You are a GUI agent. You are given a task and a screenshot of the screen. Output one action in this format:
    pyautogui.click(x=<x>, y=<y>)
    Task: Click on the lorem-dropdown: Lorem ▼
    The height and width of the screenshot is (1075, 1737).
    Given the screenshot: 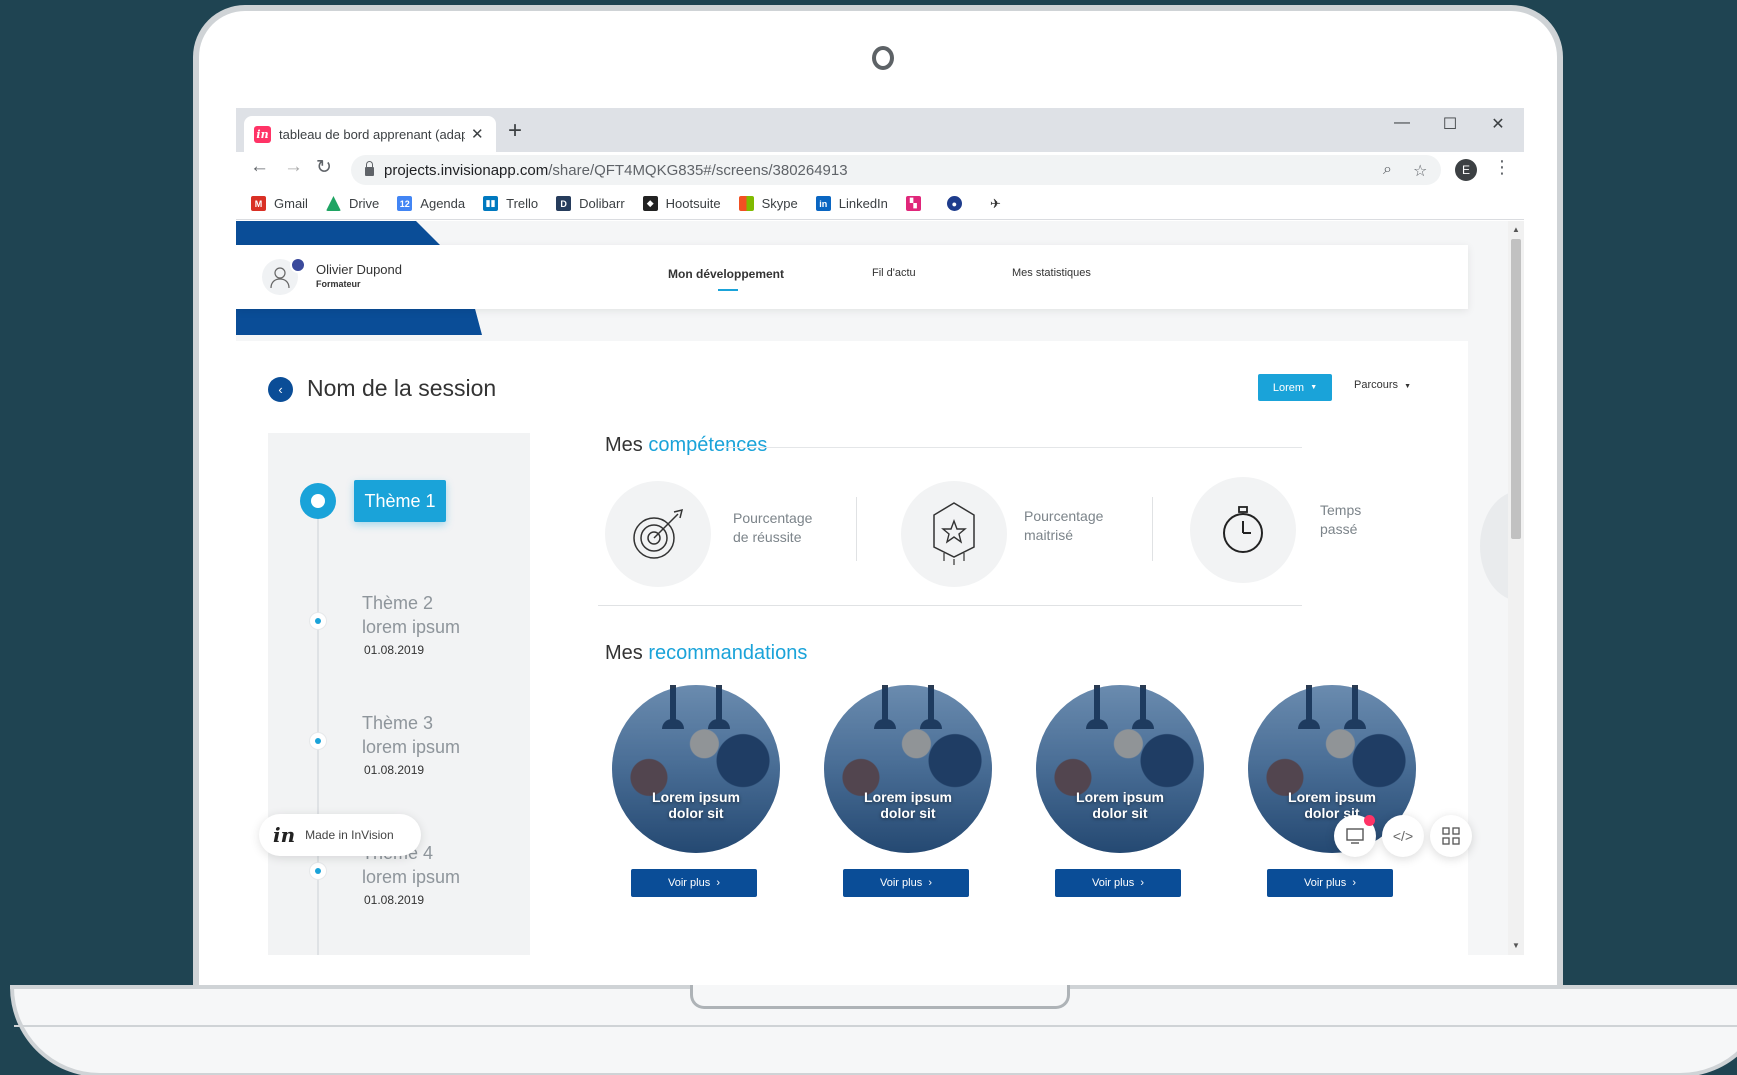 What is the action you would take?
    pyautogui.click(x=1295, y=387)
    